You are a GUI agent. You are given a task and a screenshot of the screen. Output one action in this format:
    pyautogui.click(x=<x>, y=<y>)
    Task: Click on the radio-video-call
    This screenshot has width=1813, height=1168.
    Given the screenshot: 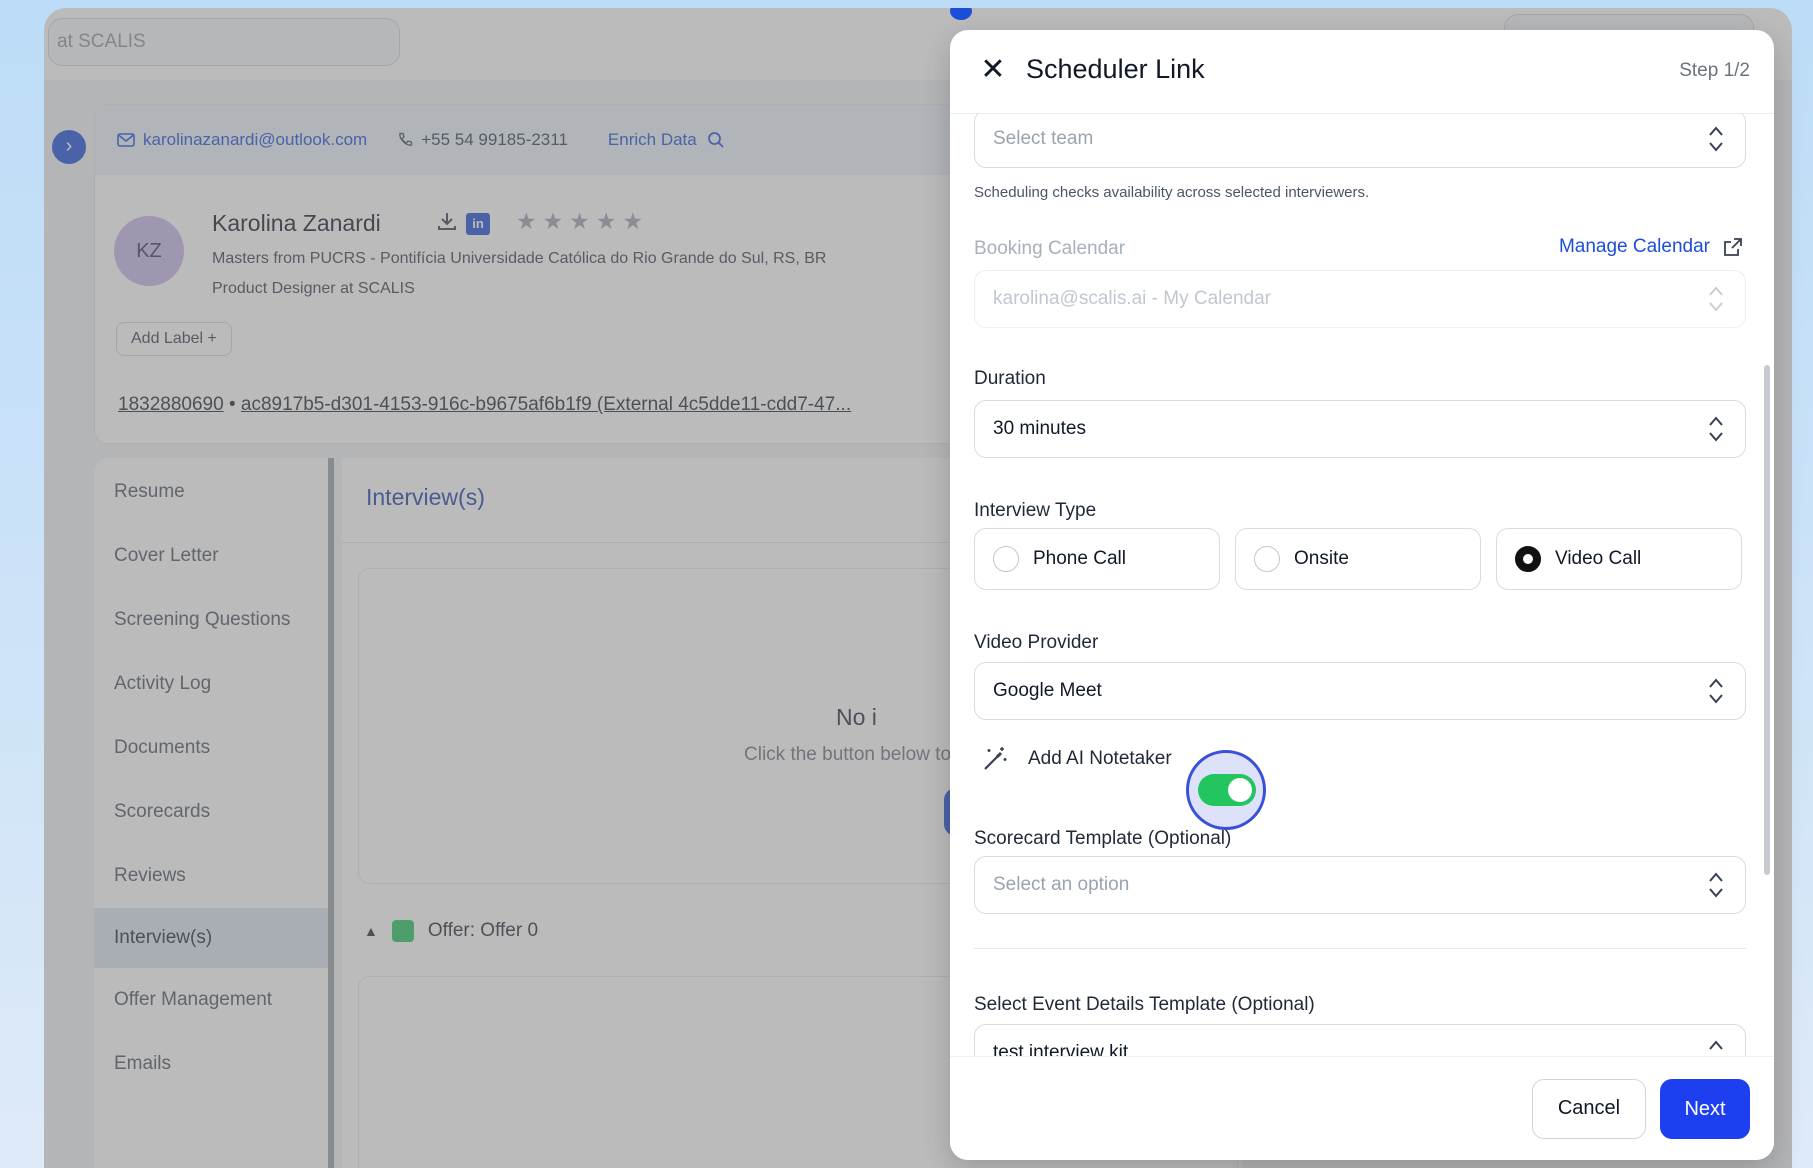 What is the action you would take?
    pyautogui.click(x=1528, y=559)
    